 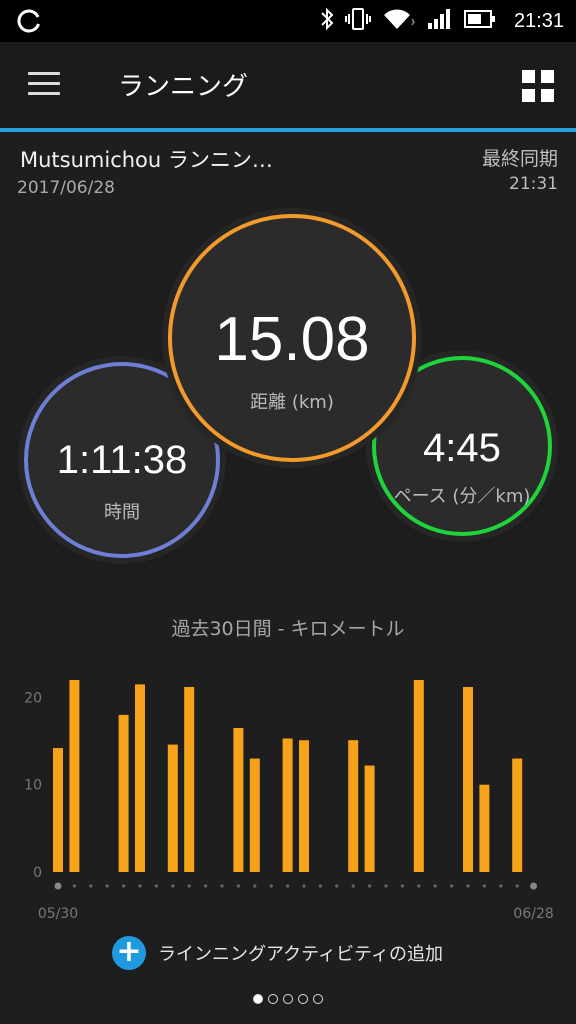 What do you see at coordinates (358, 21) in the screenshot?
I see `vibrate-icon` at bounding box center [358, 21].